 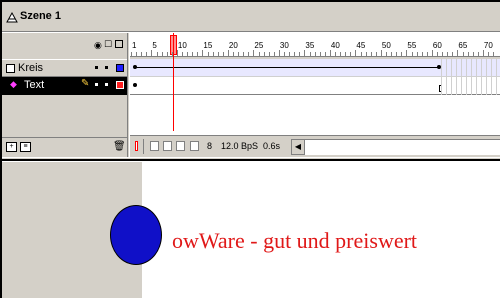 What do you see at coordinates (119, 44) in the screenshot?
I see `outline-icon` at bounding box center [119, 44].